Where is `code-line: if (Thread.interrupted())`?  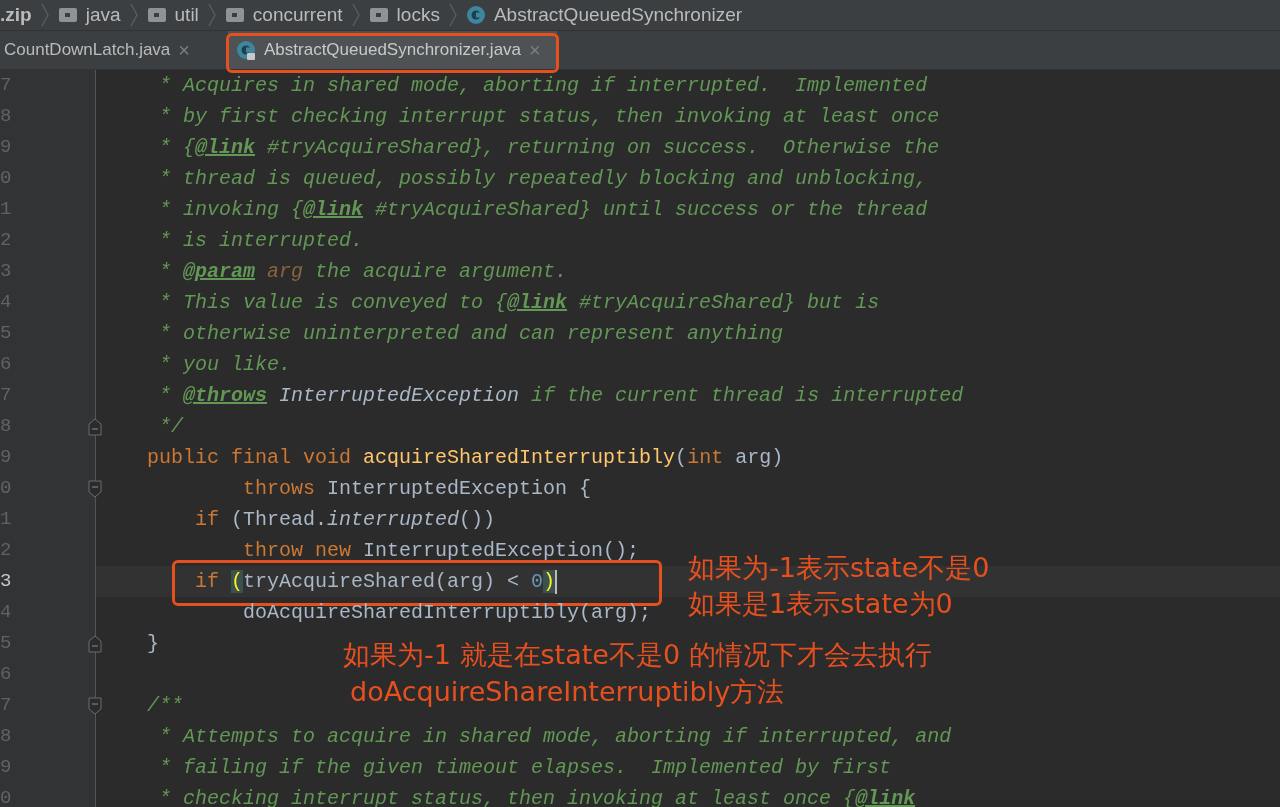
code-line: if (Thread.interrupted()) is located at coordinates (345, 519).